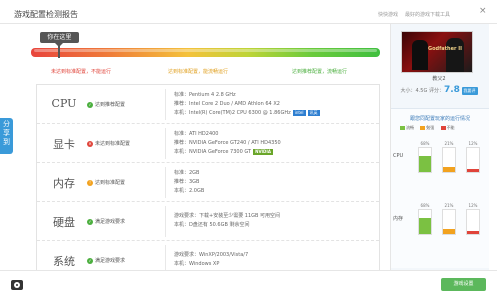  I want to click on camera-icon, so click(17, 285).